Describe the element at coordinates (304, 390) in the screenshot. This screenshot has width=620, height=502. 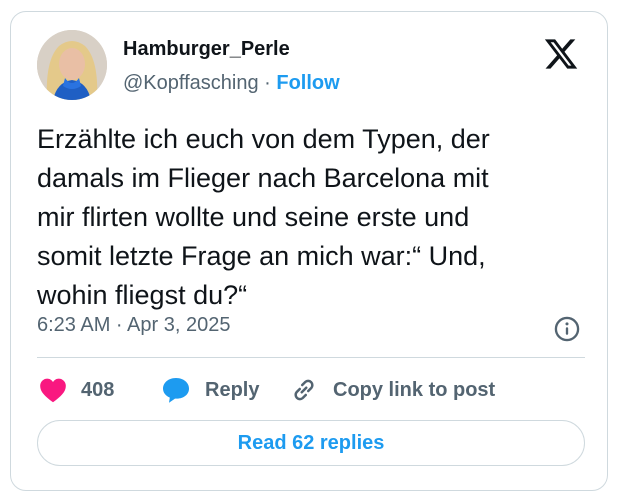
I see `link-icon` at that location.